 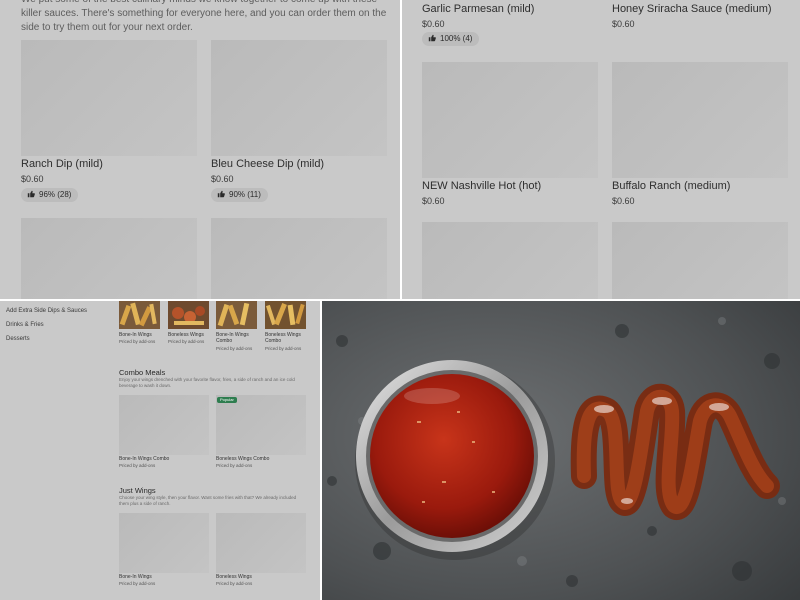 What do you see at coordinates (188, 315) in the screenshot?
I see `food-image-boneless-wings` at bounding box center [188, 315].